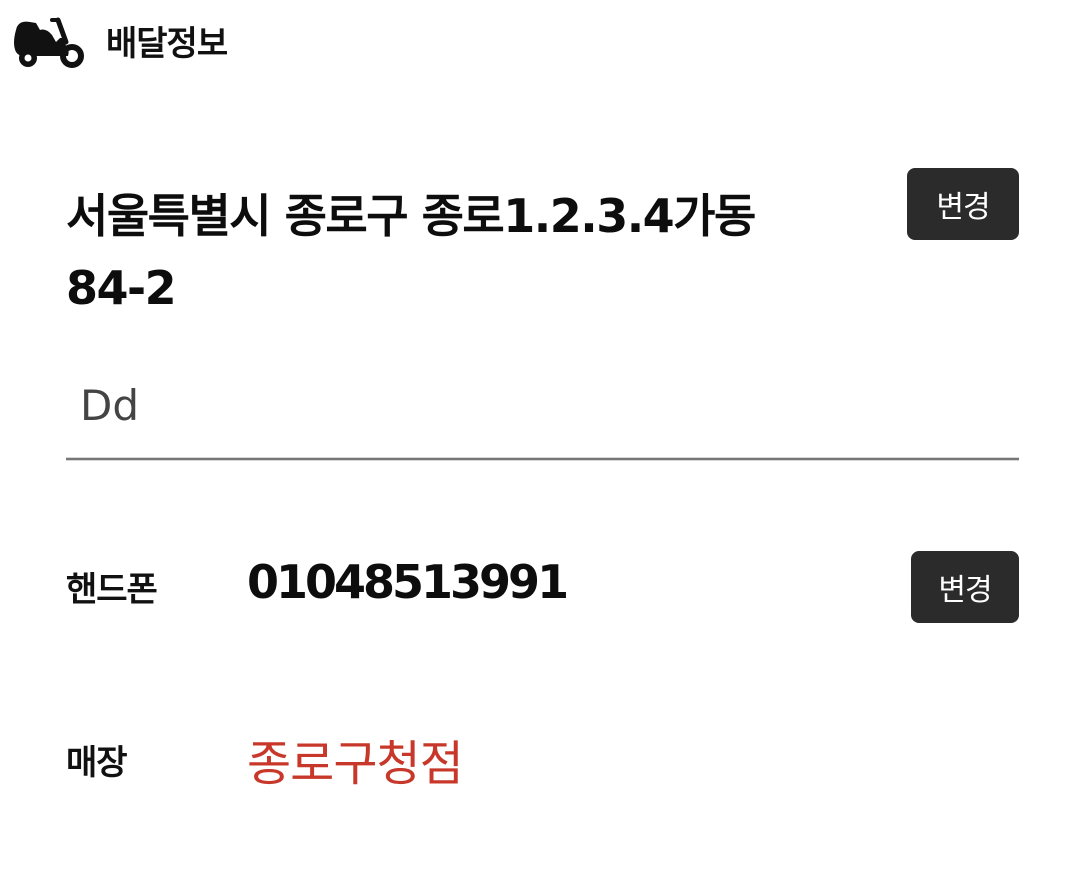 The height and width of the screenshot is (882, 1089). What do you see at coordinates (408, 582) in the screenshot?
I see `phone-number: 01048513991` at bounding box center [408, 582].